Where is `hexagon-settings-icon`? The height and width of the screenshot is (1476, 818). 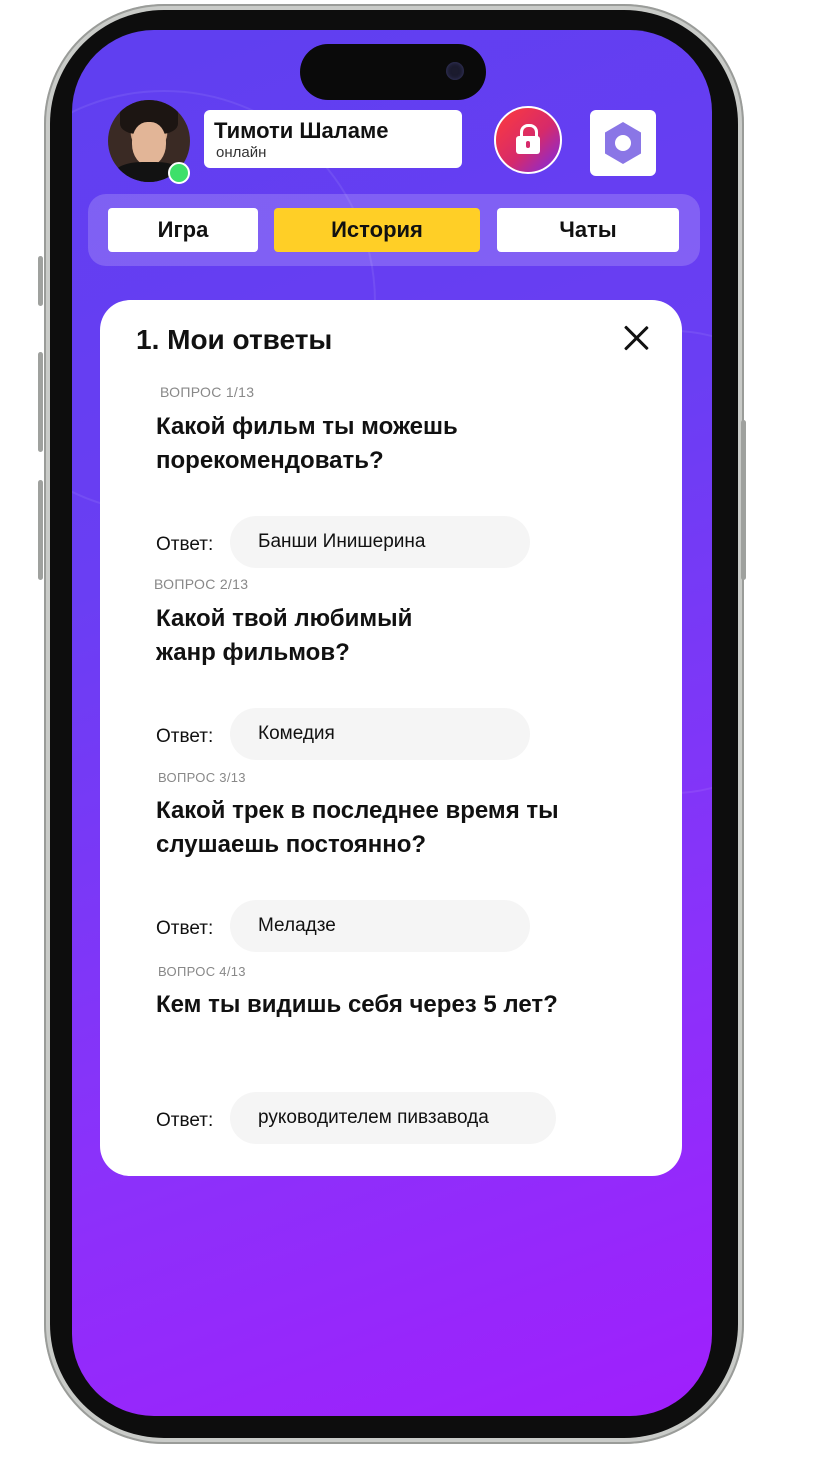
hexagon-settings-icon is located at coordinates (623, 143).